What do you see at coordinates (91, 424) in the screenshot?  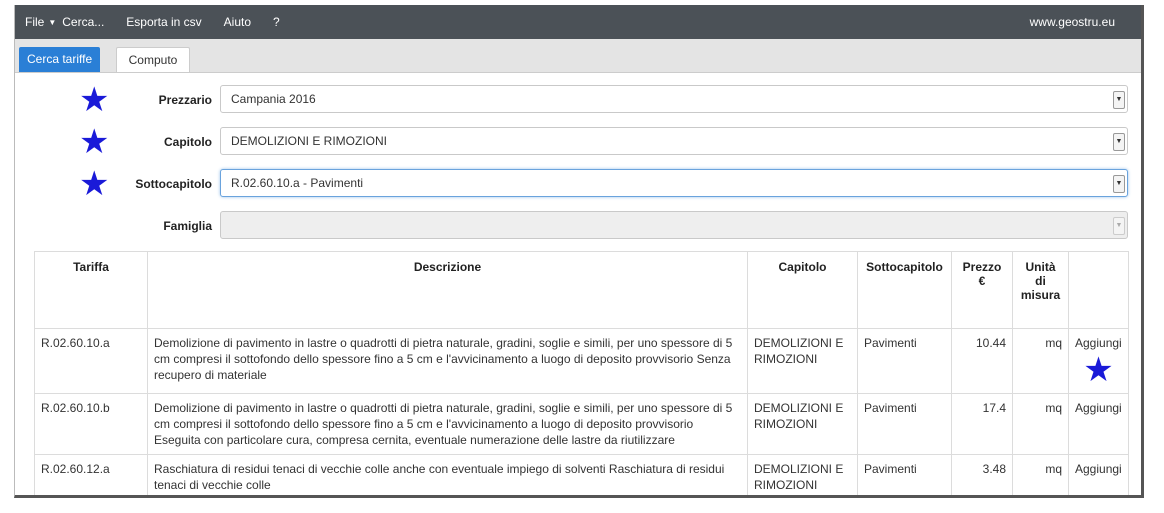 I see `cell-tariffa: R.02.60.10.b` at bounding box center [91, 424].